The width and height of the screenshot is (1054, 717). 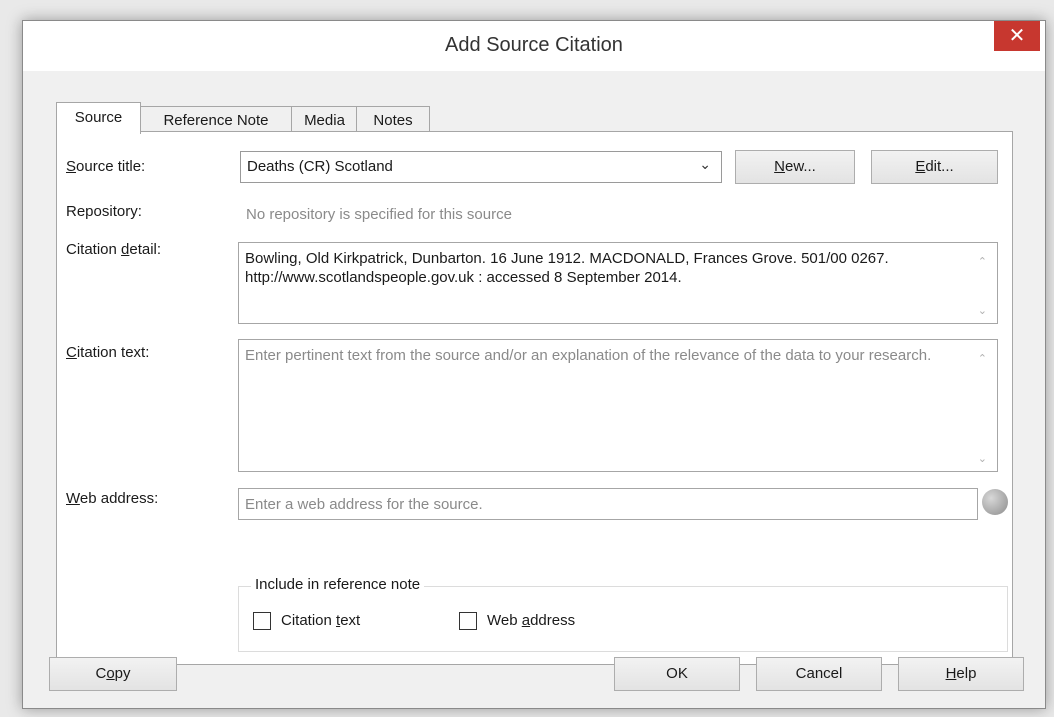 I want to click on citation-text-label: Citation text:, so click(x=108, y=352).